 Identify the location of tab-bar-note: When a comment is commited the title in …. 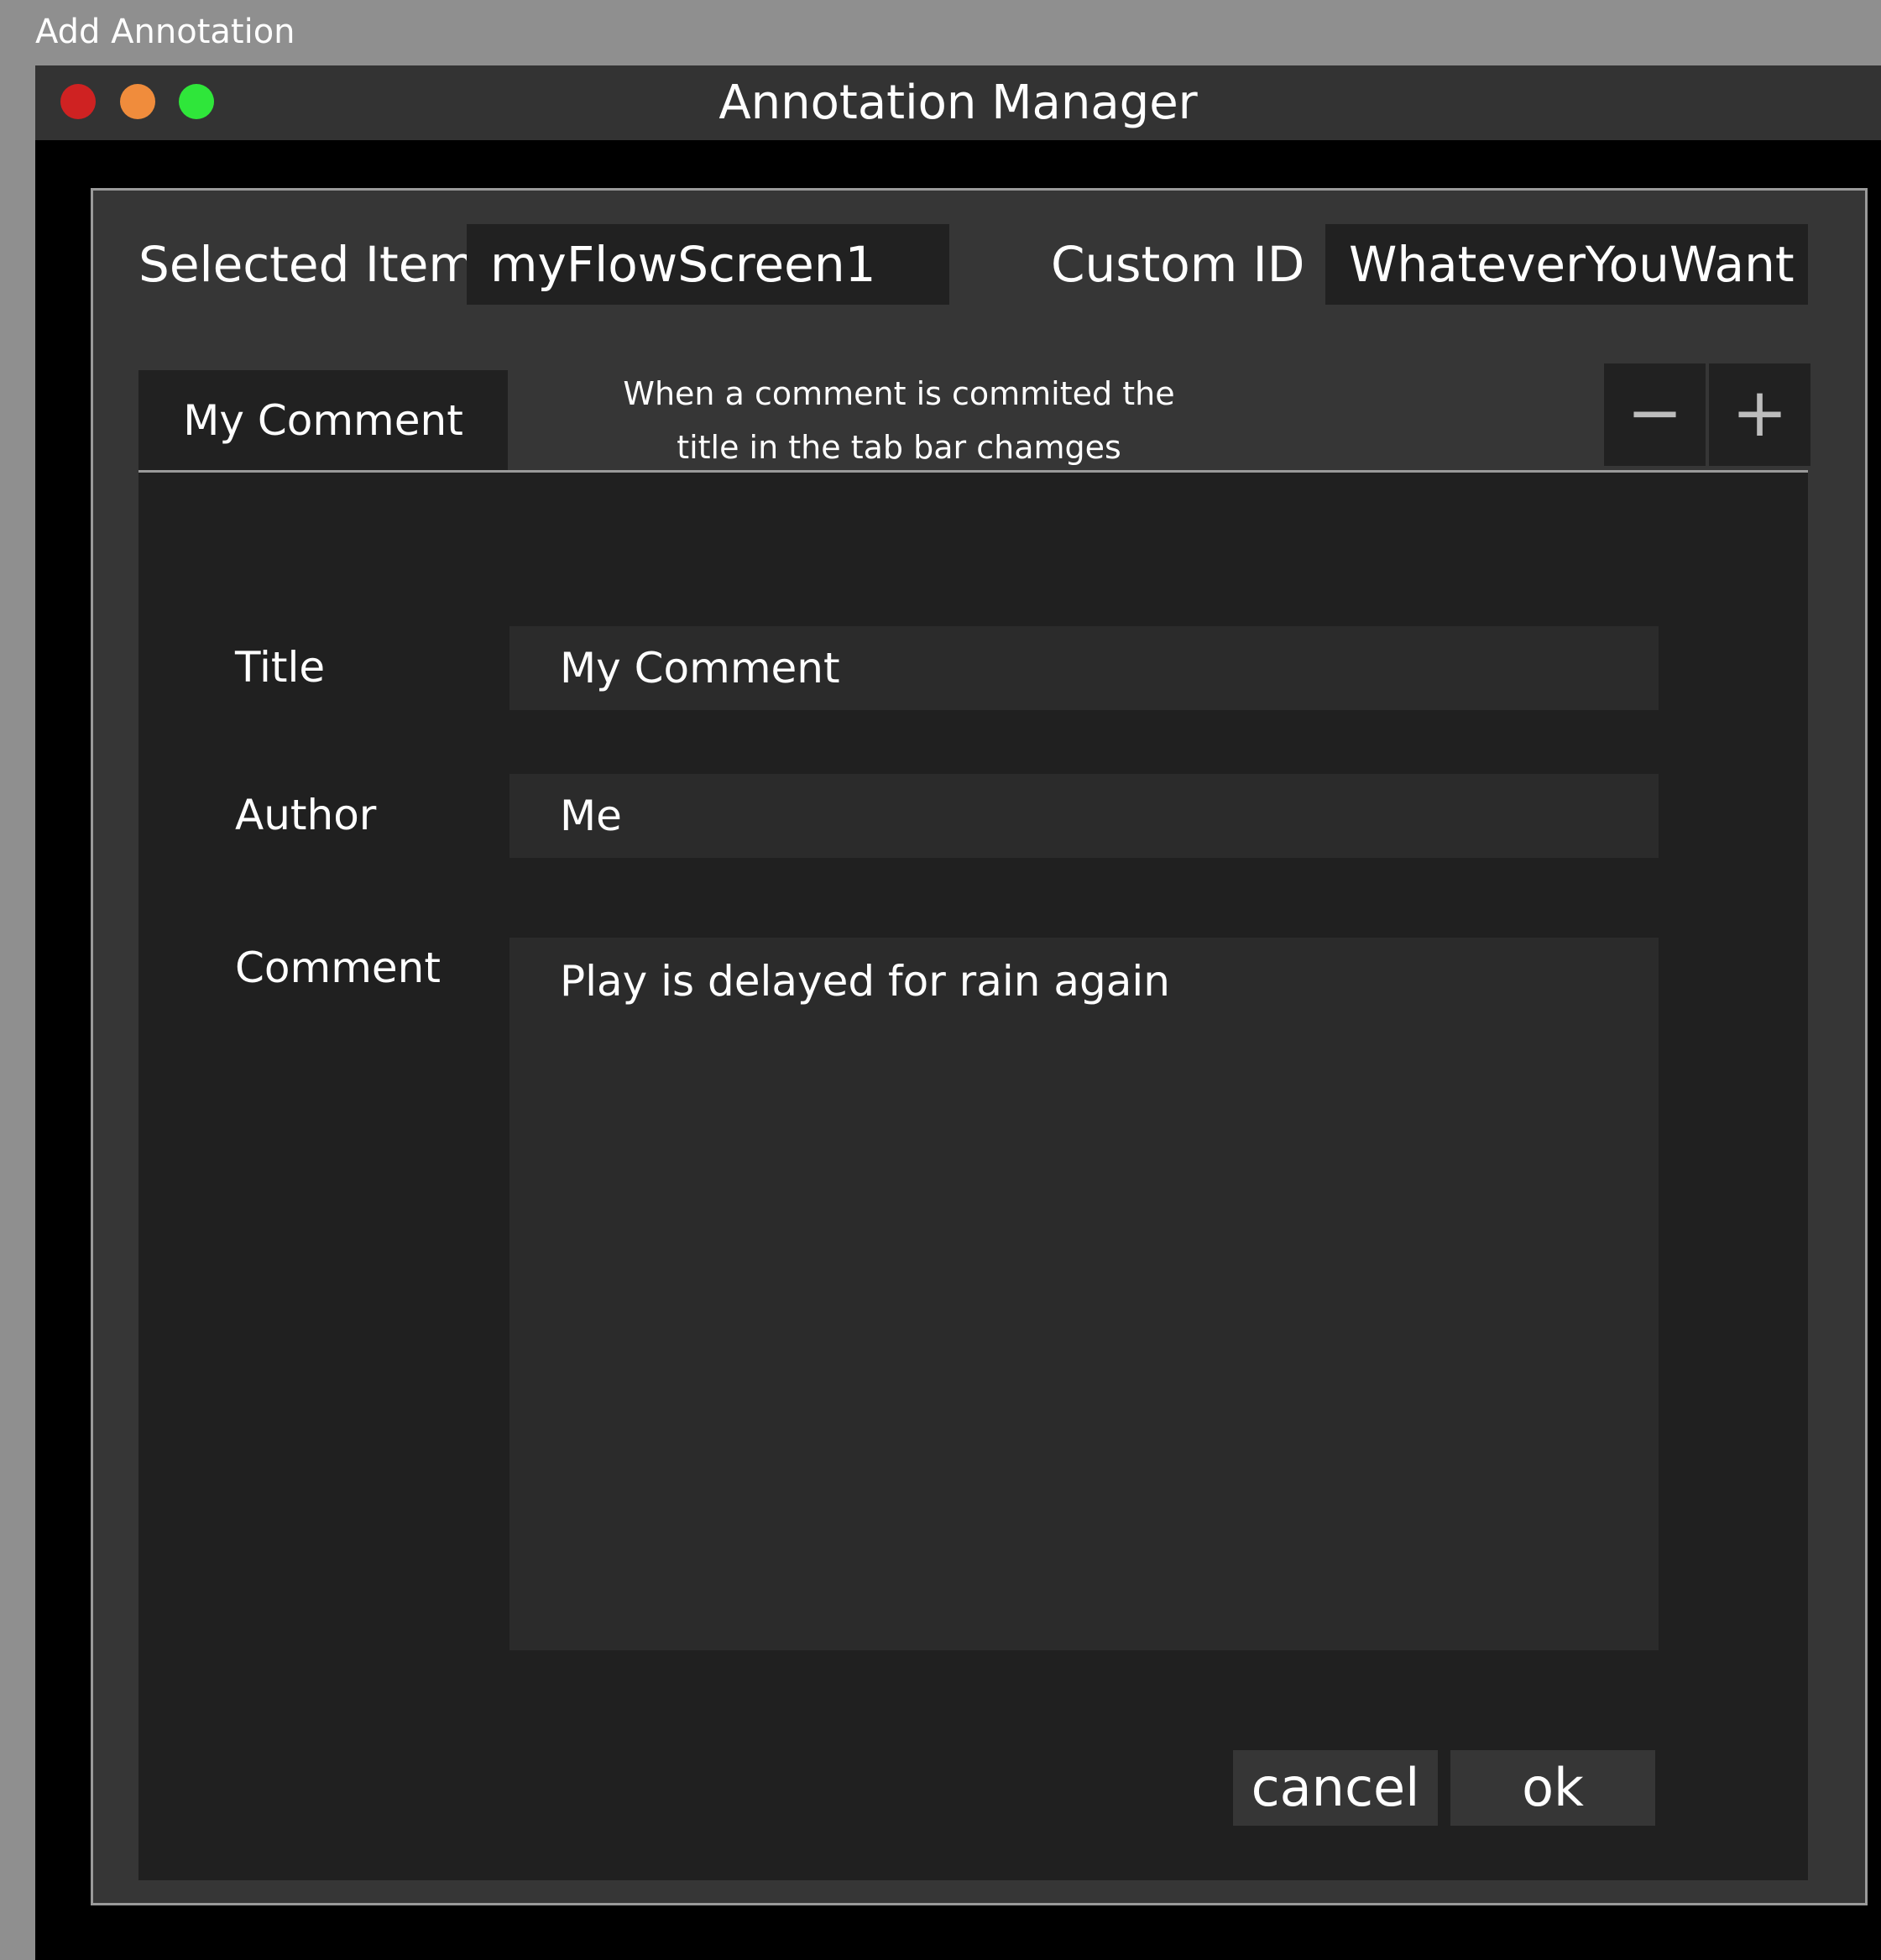
(899, 420).